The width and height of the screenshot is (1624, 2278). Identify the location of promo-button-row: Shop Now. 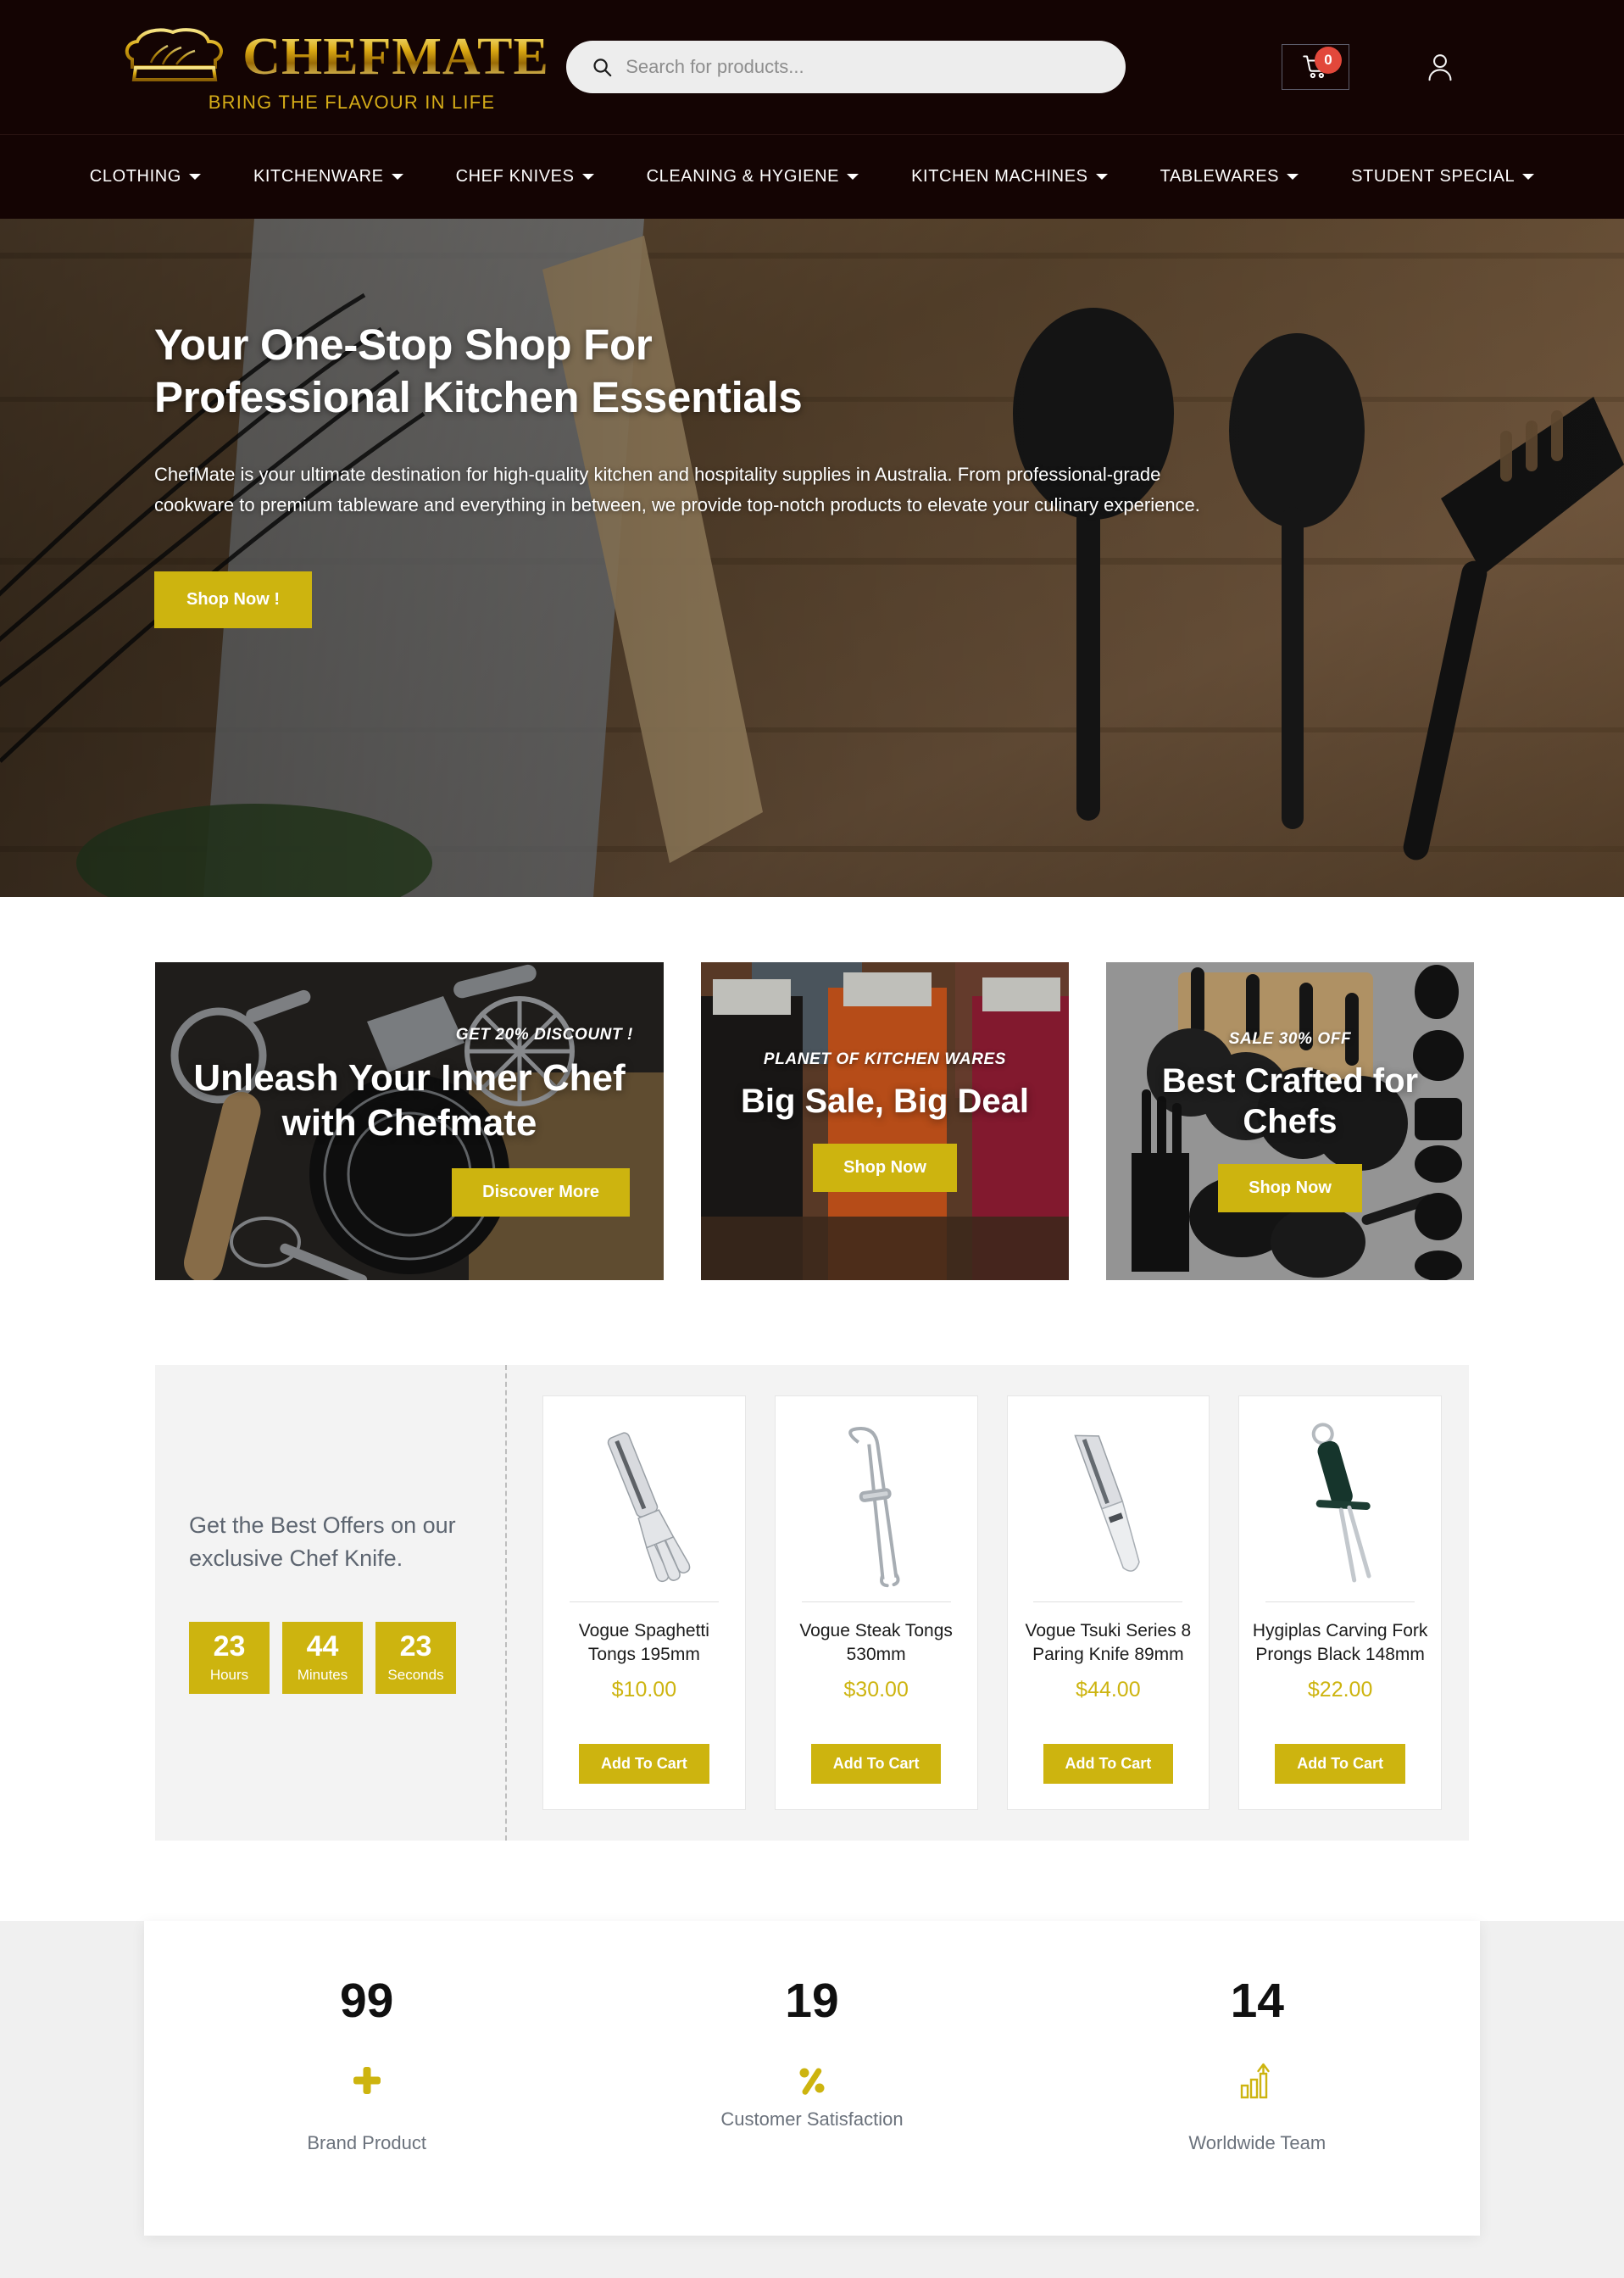
(885, 1157).